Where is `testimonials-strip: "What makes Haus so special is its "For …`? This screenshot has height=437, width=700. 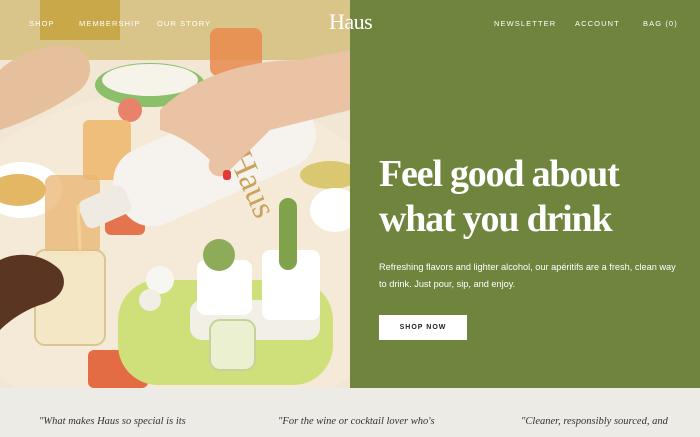 testimonials-strip: "What makes Haus so special is its "For … is located at coordinates (350, 412).